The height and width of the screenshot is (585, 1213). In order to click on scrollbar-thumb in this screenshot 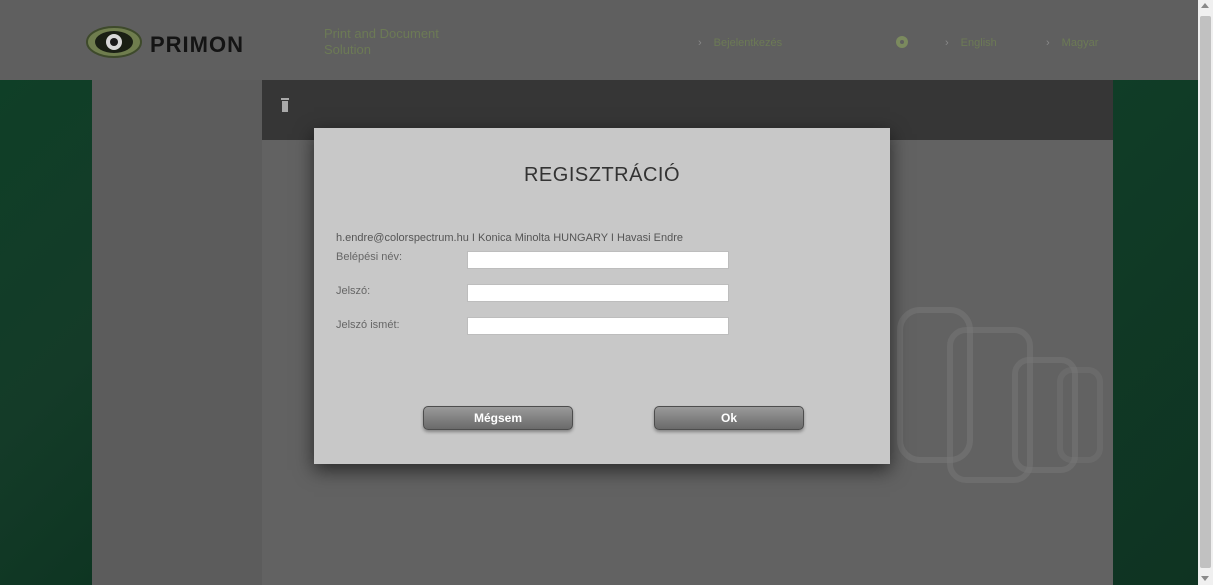, I will do `click(1205, 292)`.